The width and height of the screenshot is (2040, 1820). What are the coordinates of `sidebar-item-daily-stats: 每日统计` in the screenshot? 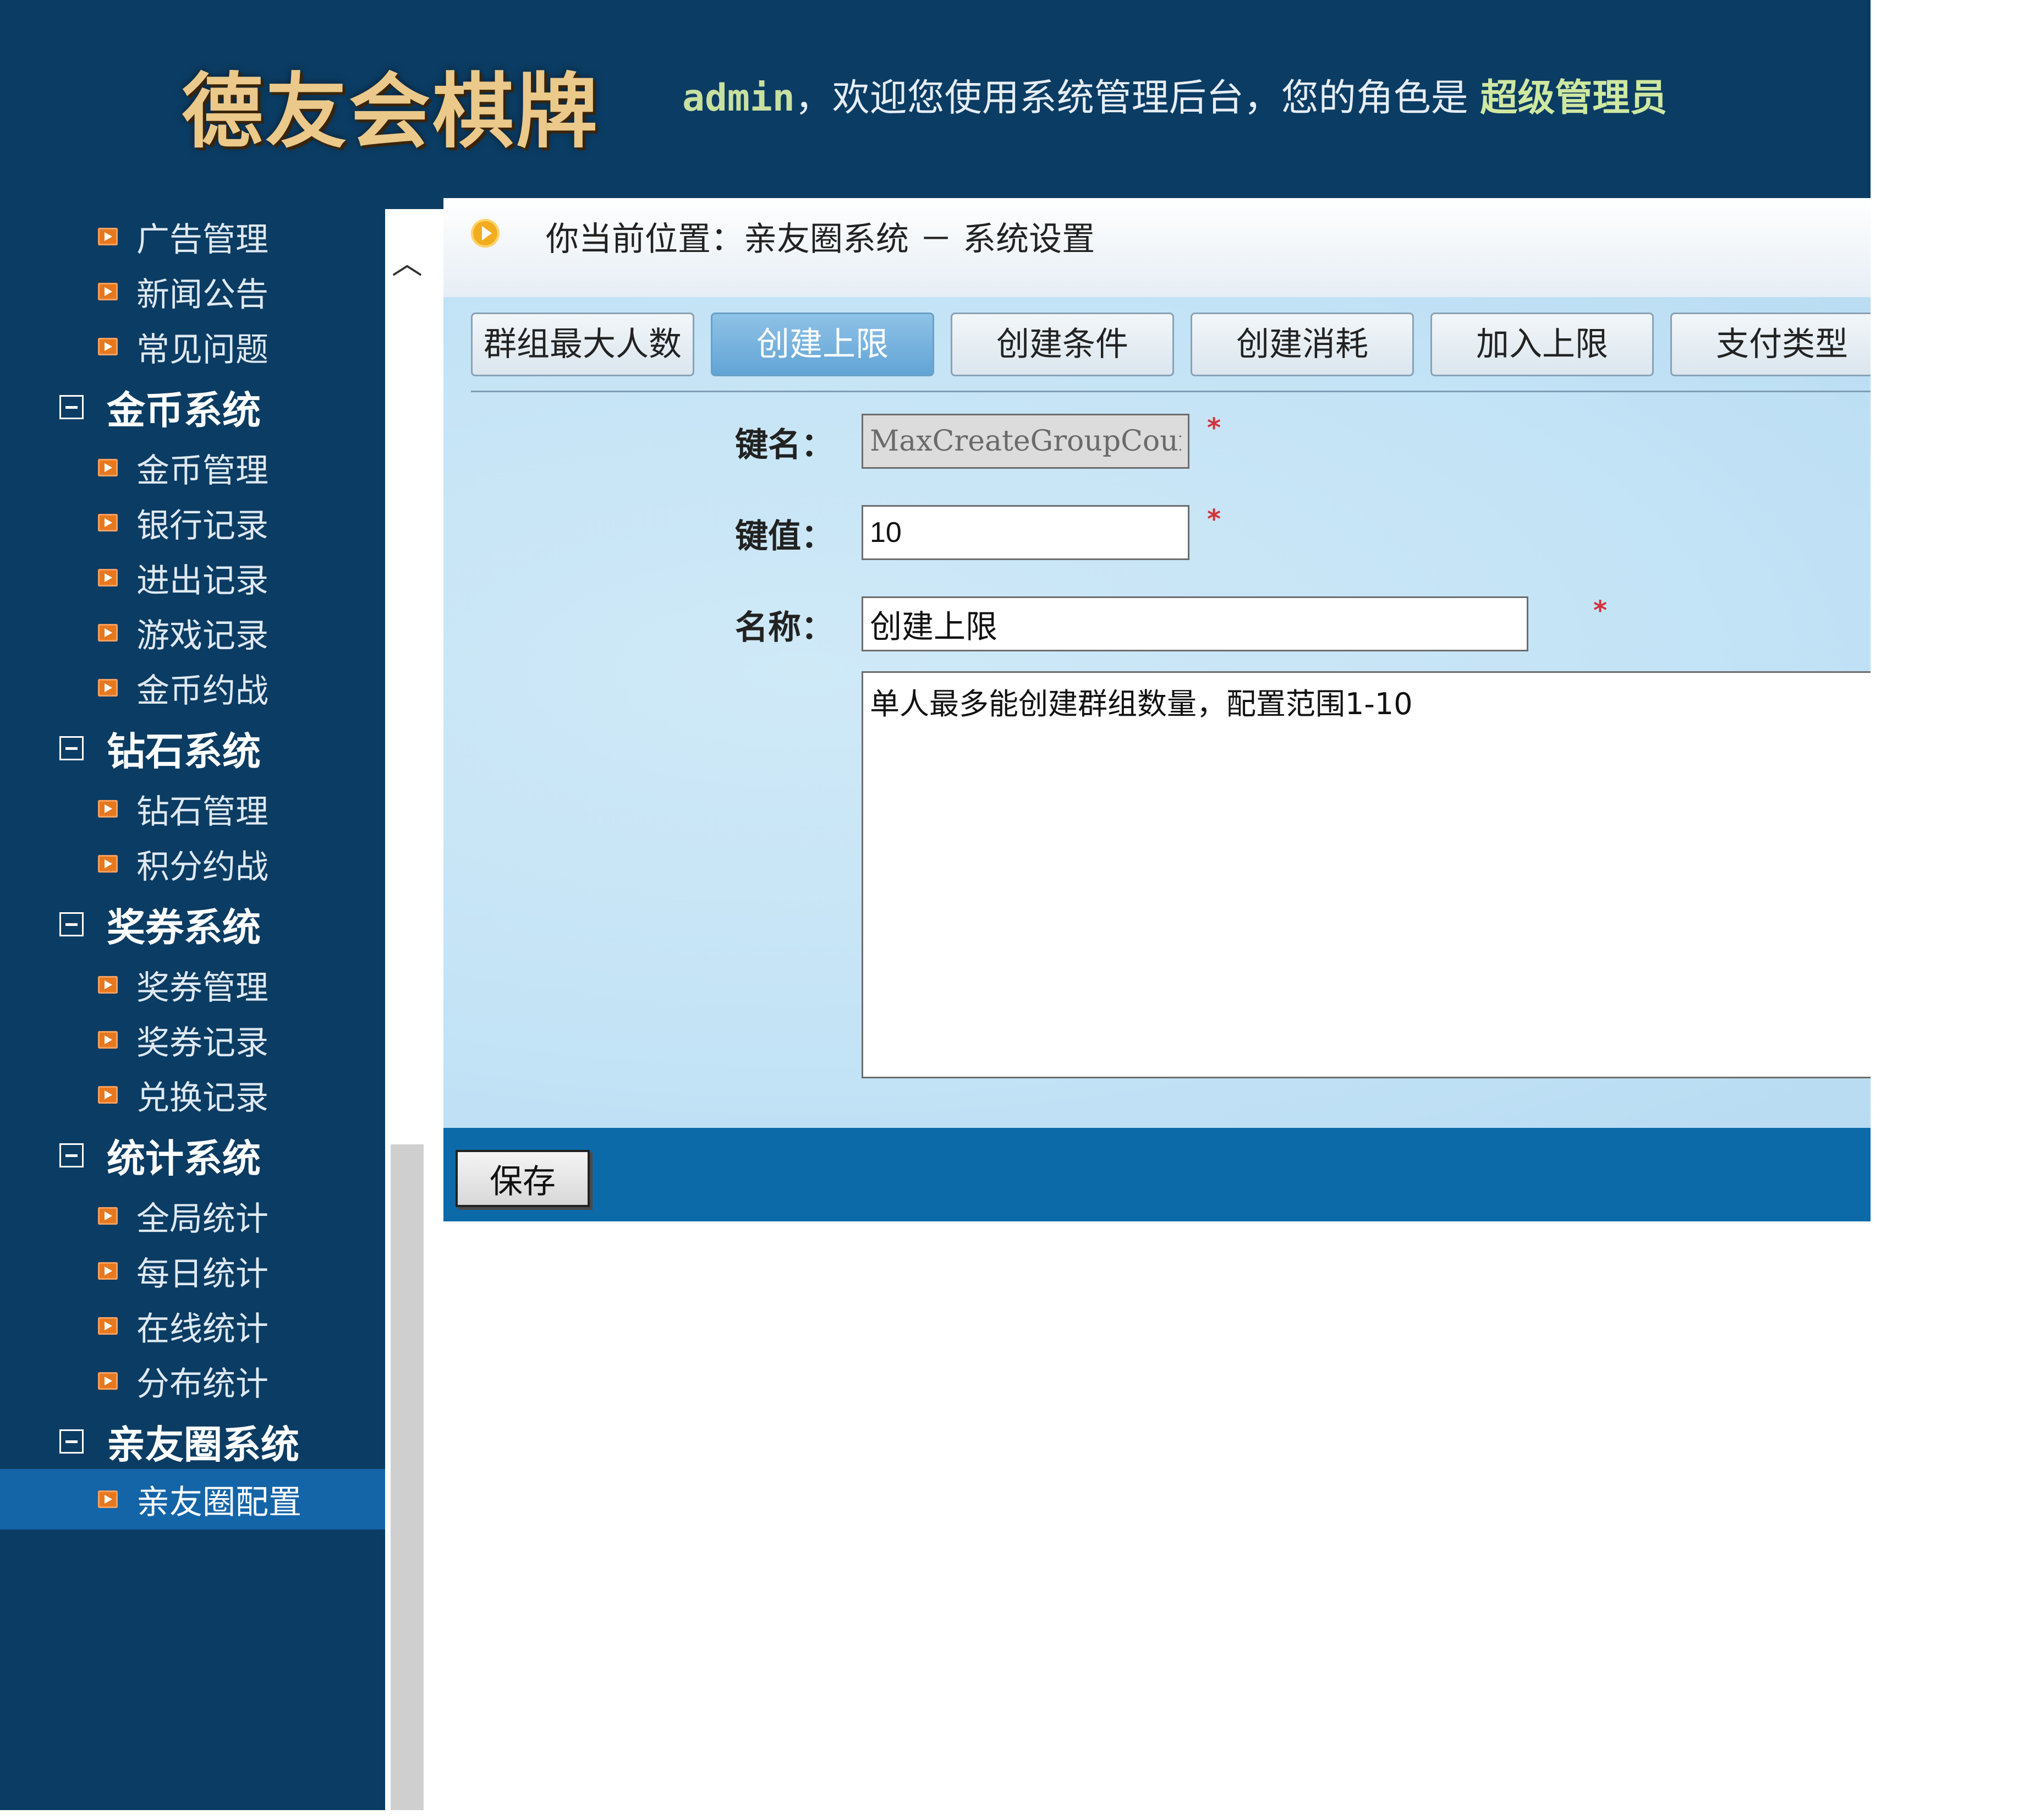 It's located at (192, 1270).